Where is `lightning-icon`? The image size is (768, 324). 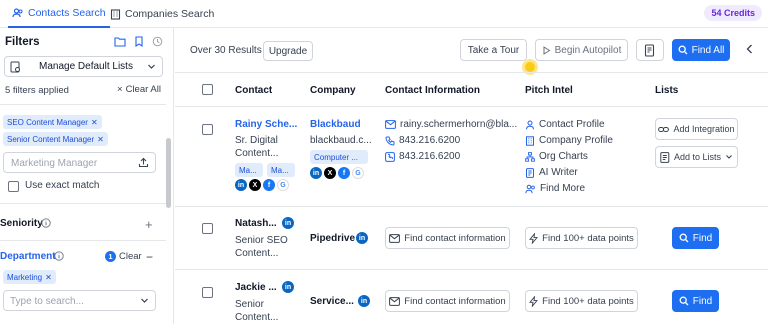 lightning-icon is located at coordinates (534, 301).